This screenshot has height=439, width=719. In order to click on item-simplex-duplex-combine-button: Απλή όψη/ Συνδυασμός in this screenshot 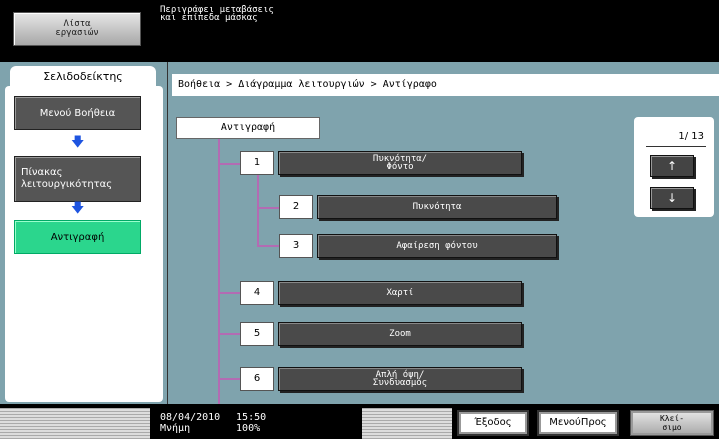, I will do `click(400, 379)`.